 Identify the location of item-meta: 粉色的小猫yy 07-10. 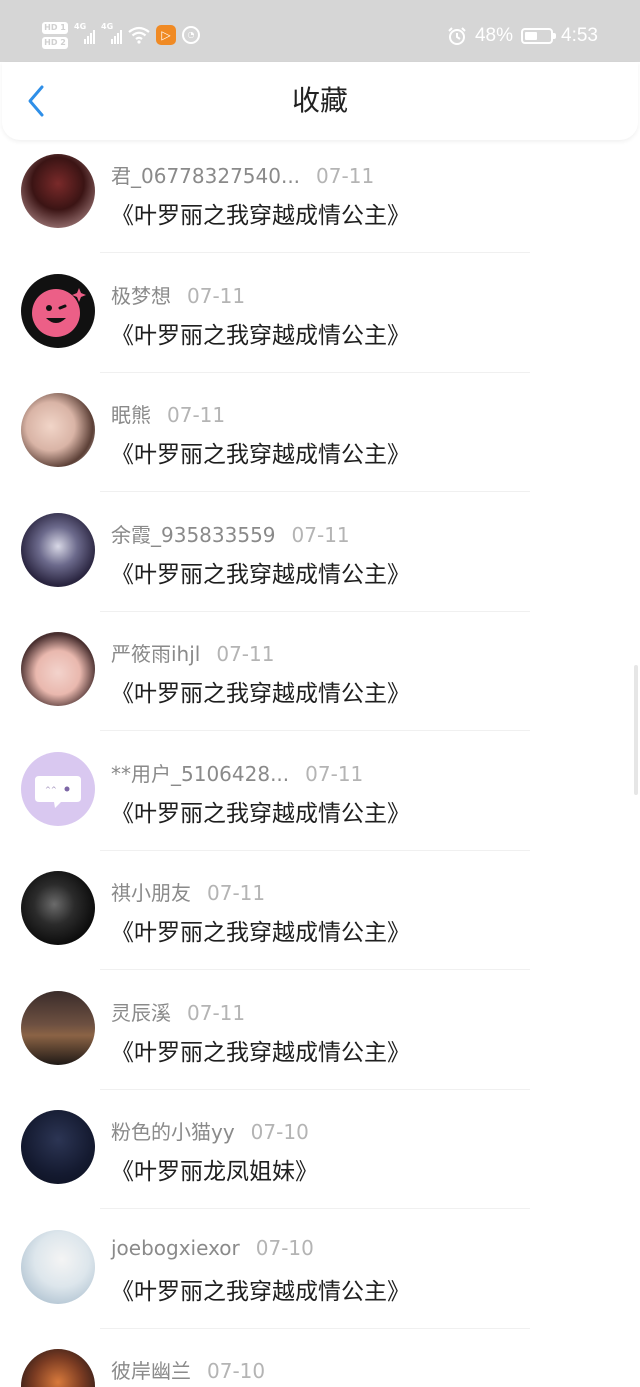
(210, 1130).